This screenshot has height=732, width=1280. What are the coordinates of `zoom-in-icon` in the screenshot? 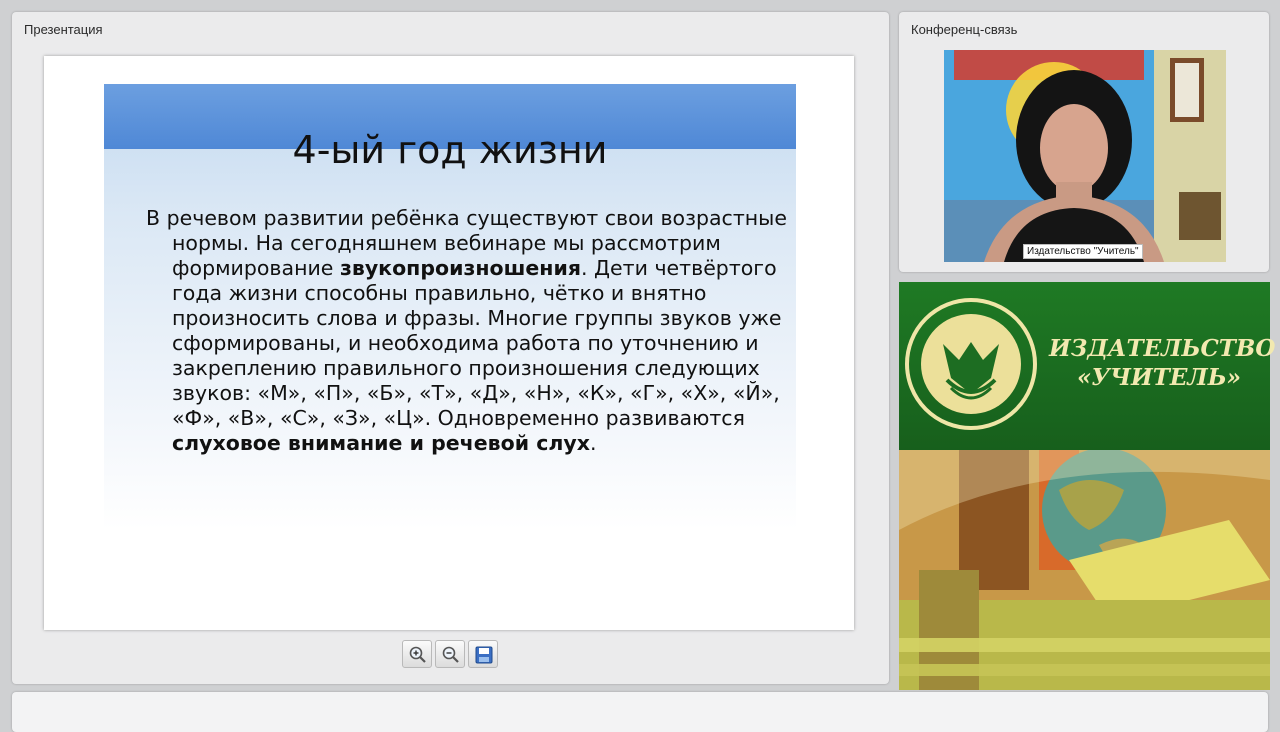 It's located at (417, 654).